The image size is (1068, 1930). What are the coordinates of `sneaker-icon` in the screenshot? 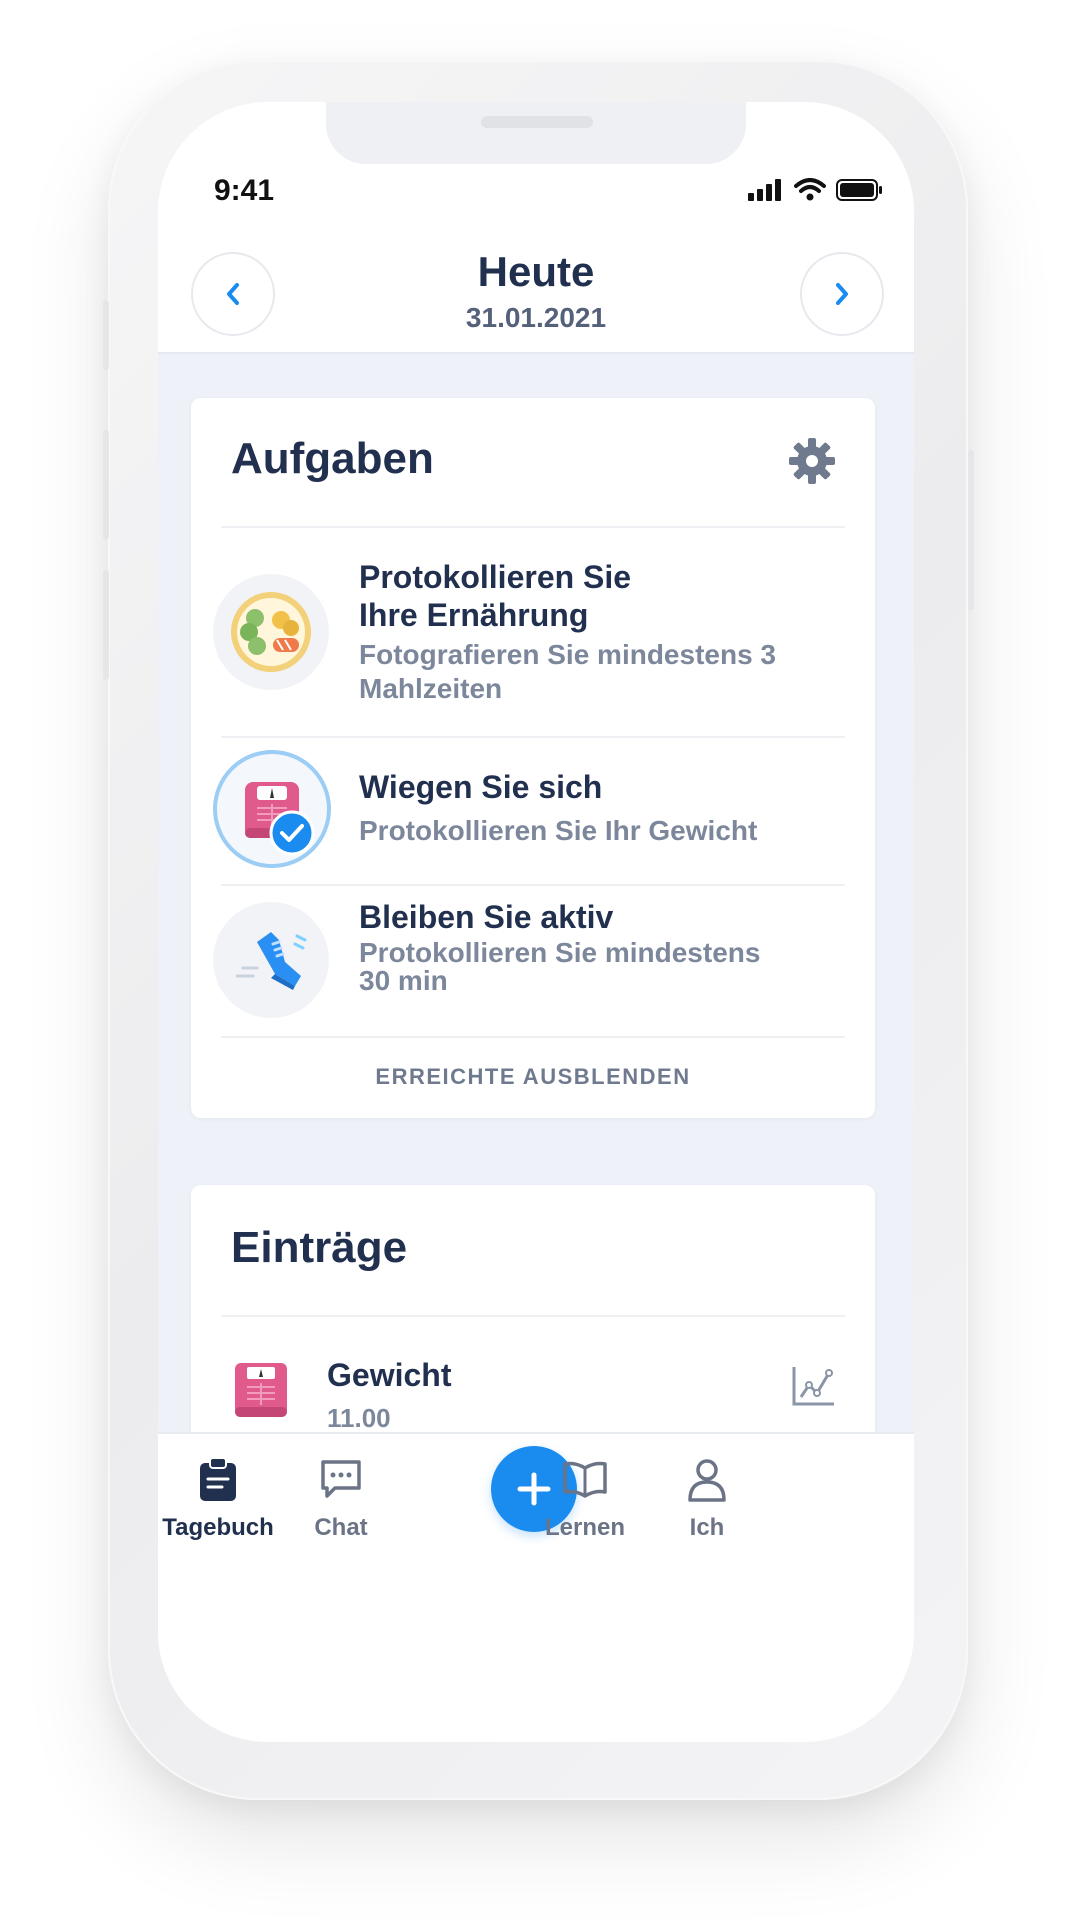 It's located at (271, 960).